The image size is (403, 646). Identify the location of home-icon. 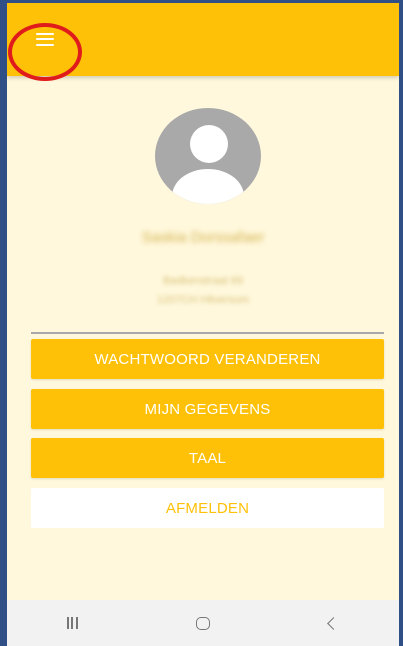
(202, 623).